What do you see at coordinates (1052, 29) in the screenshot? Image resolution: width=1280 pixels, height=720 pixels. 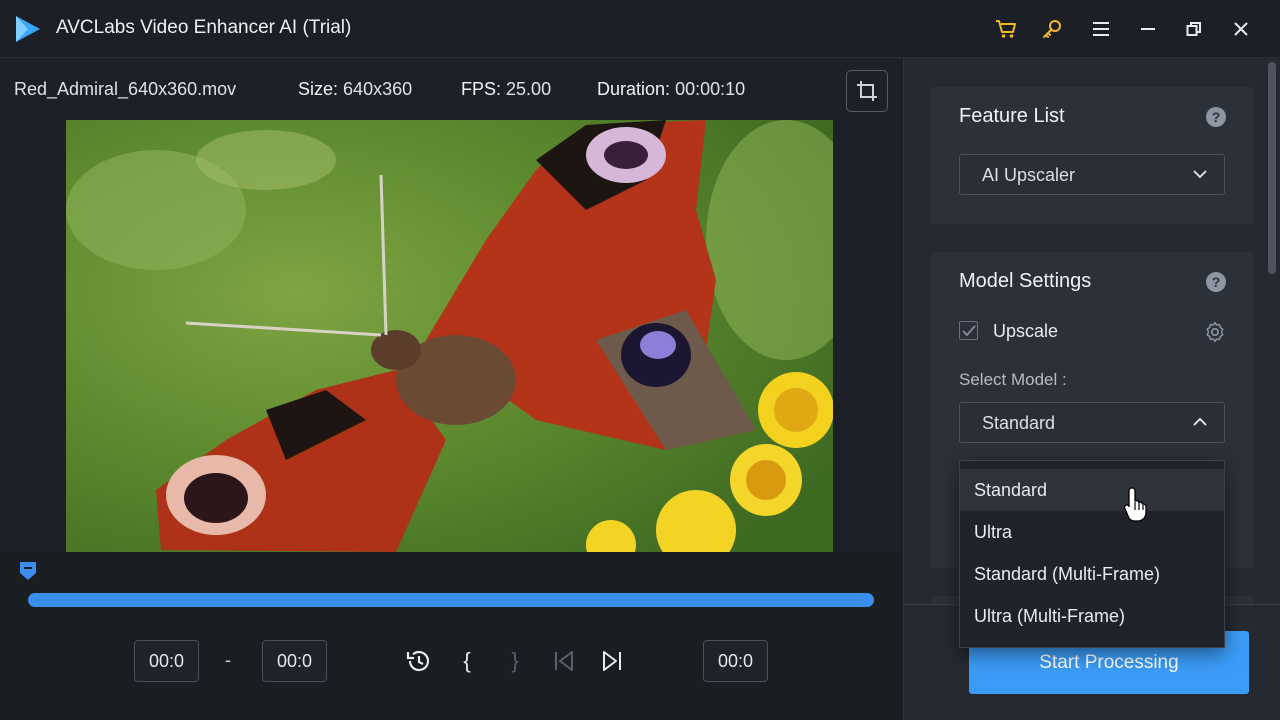 I see `key-icon` at bounding box center [1052, 29].